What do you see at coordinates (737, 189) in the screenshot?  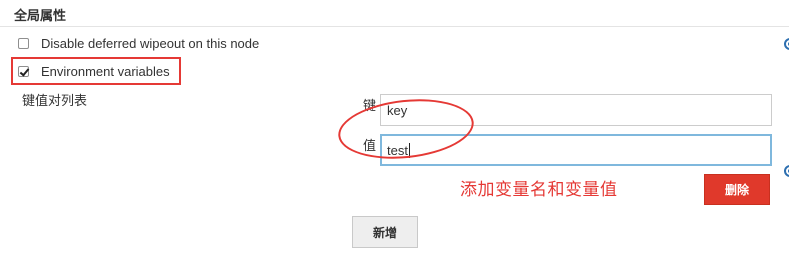 I see `delete-button: 删除` at bounding box center [737, 189].